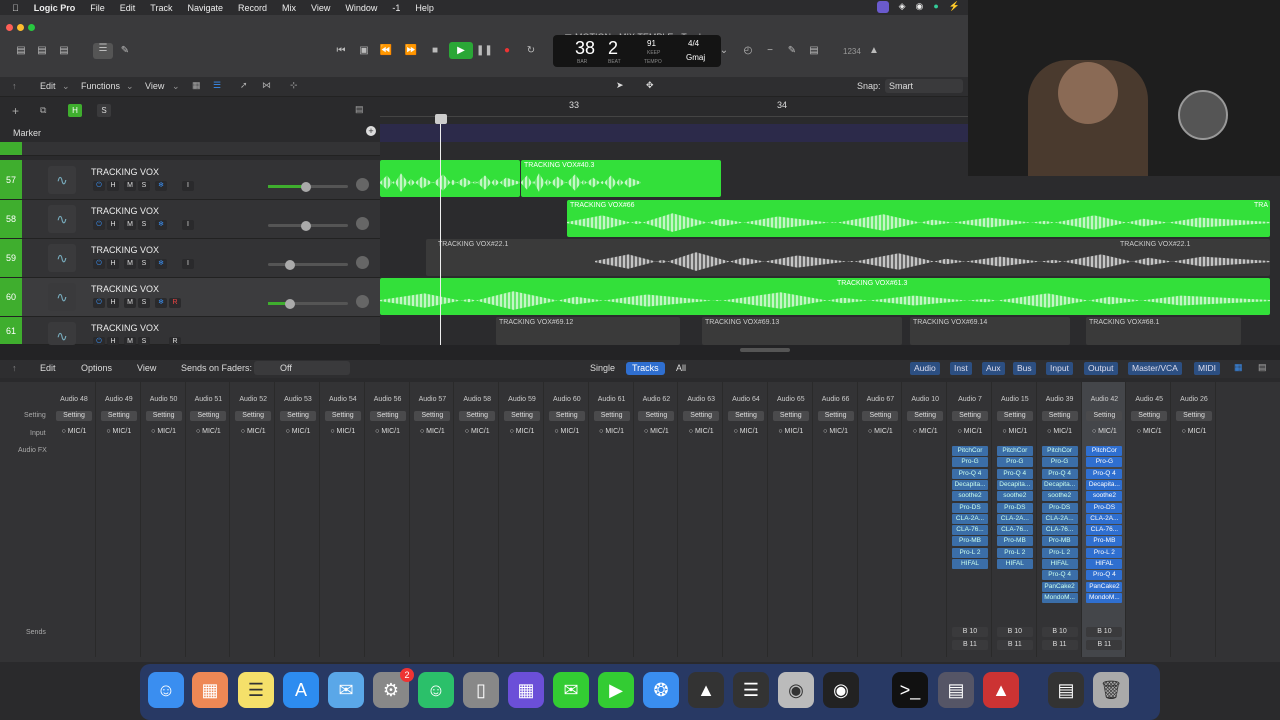  I want to click on plugin-slot: HIFAL, so click(1104, 564).